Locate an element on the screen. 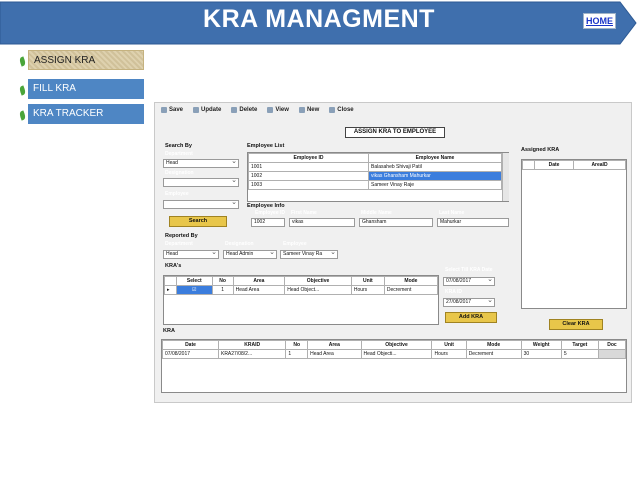  col-objective: Objective is located at coordinates (396, 345).